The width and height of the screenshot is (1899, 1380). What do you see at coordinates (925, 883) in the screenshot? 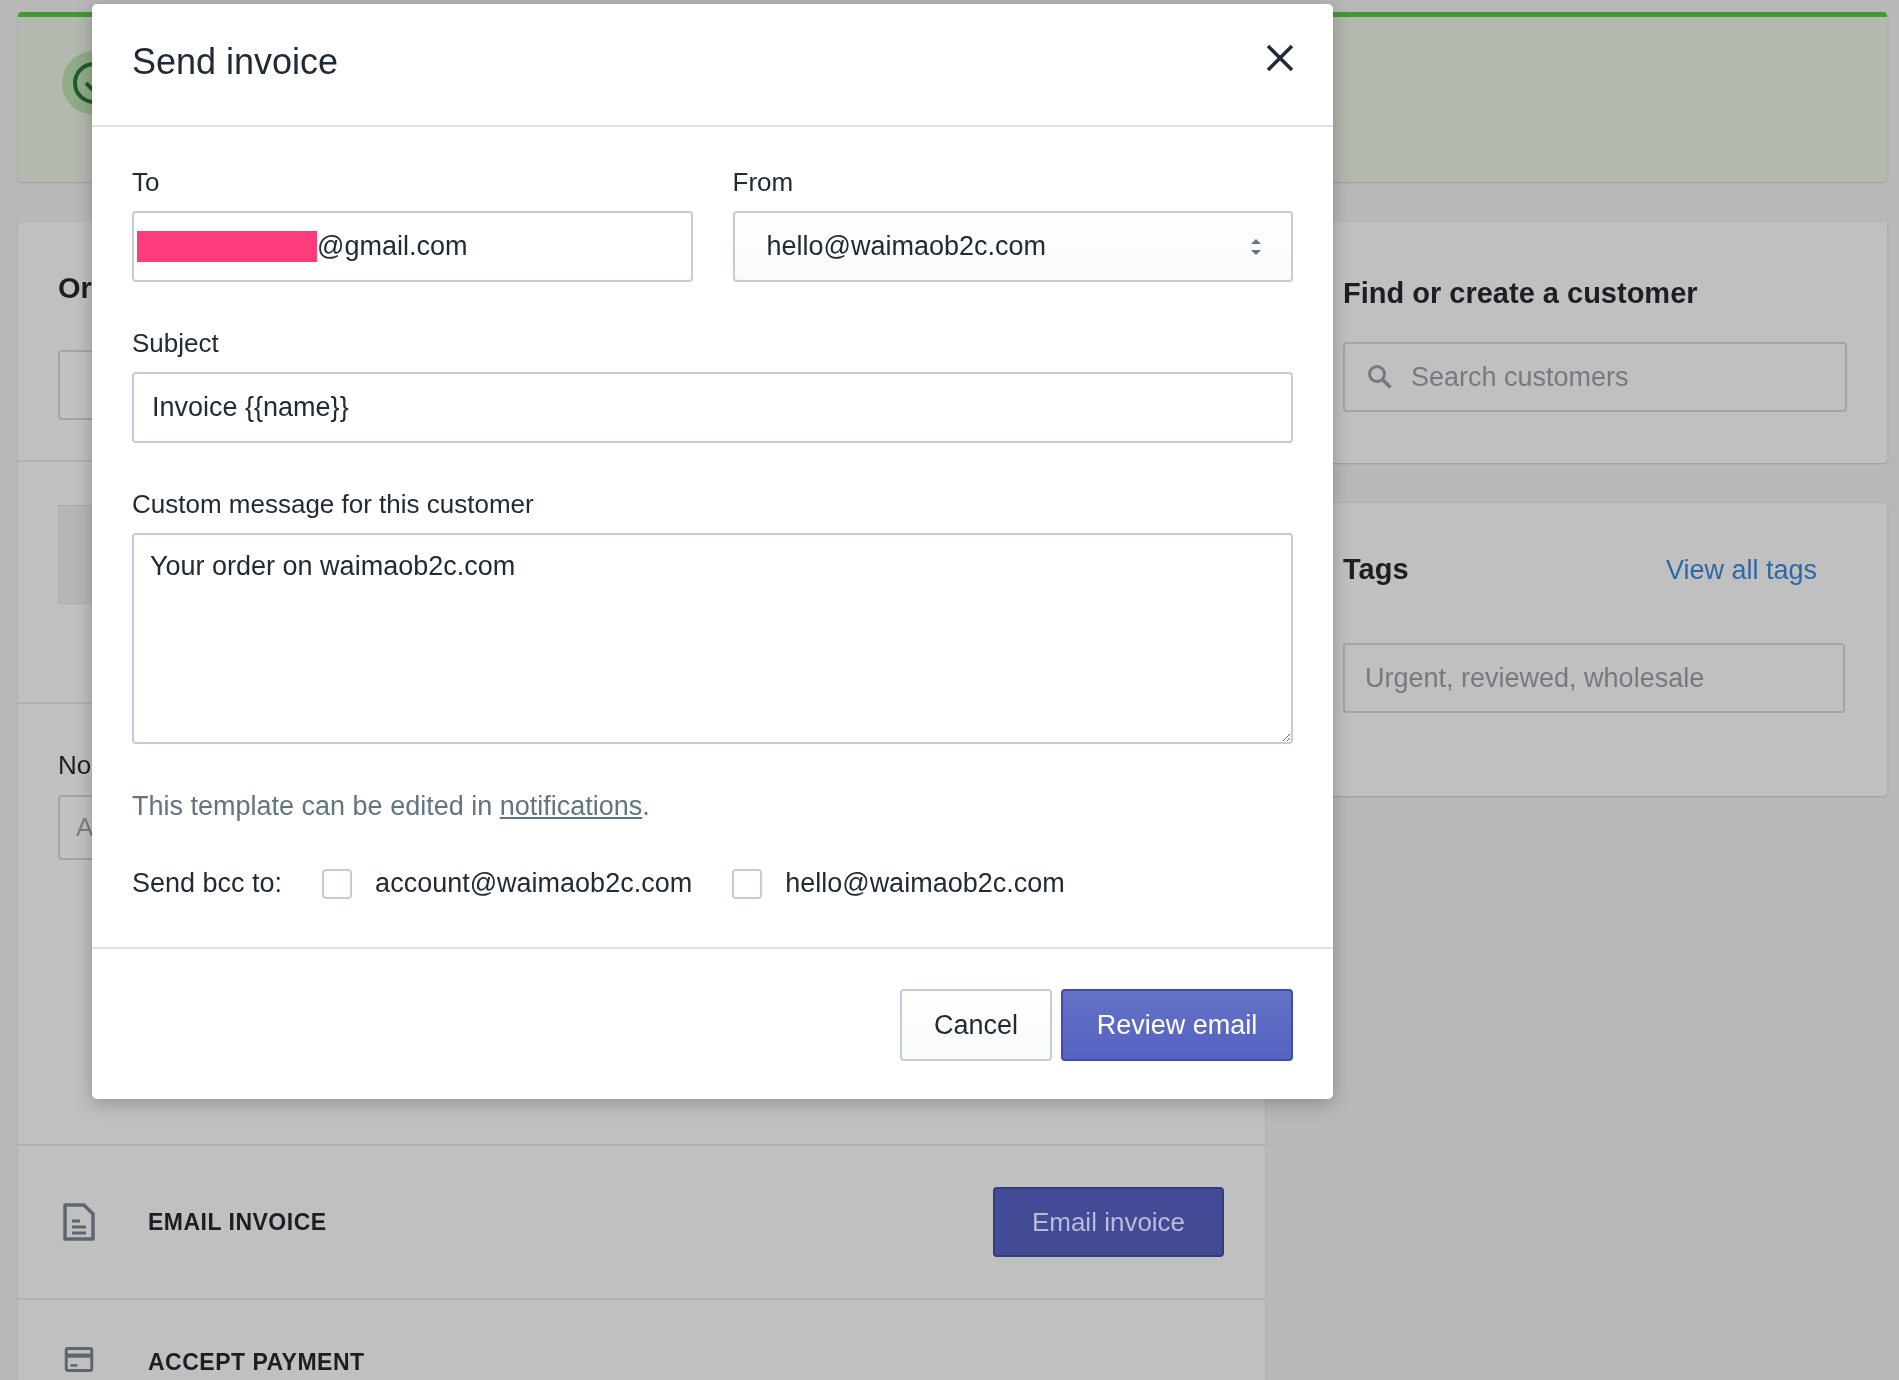
I see `checkbox-label: hello@waimaob2c.com` at bounding box center [925, 883].